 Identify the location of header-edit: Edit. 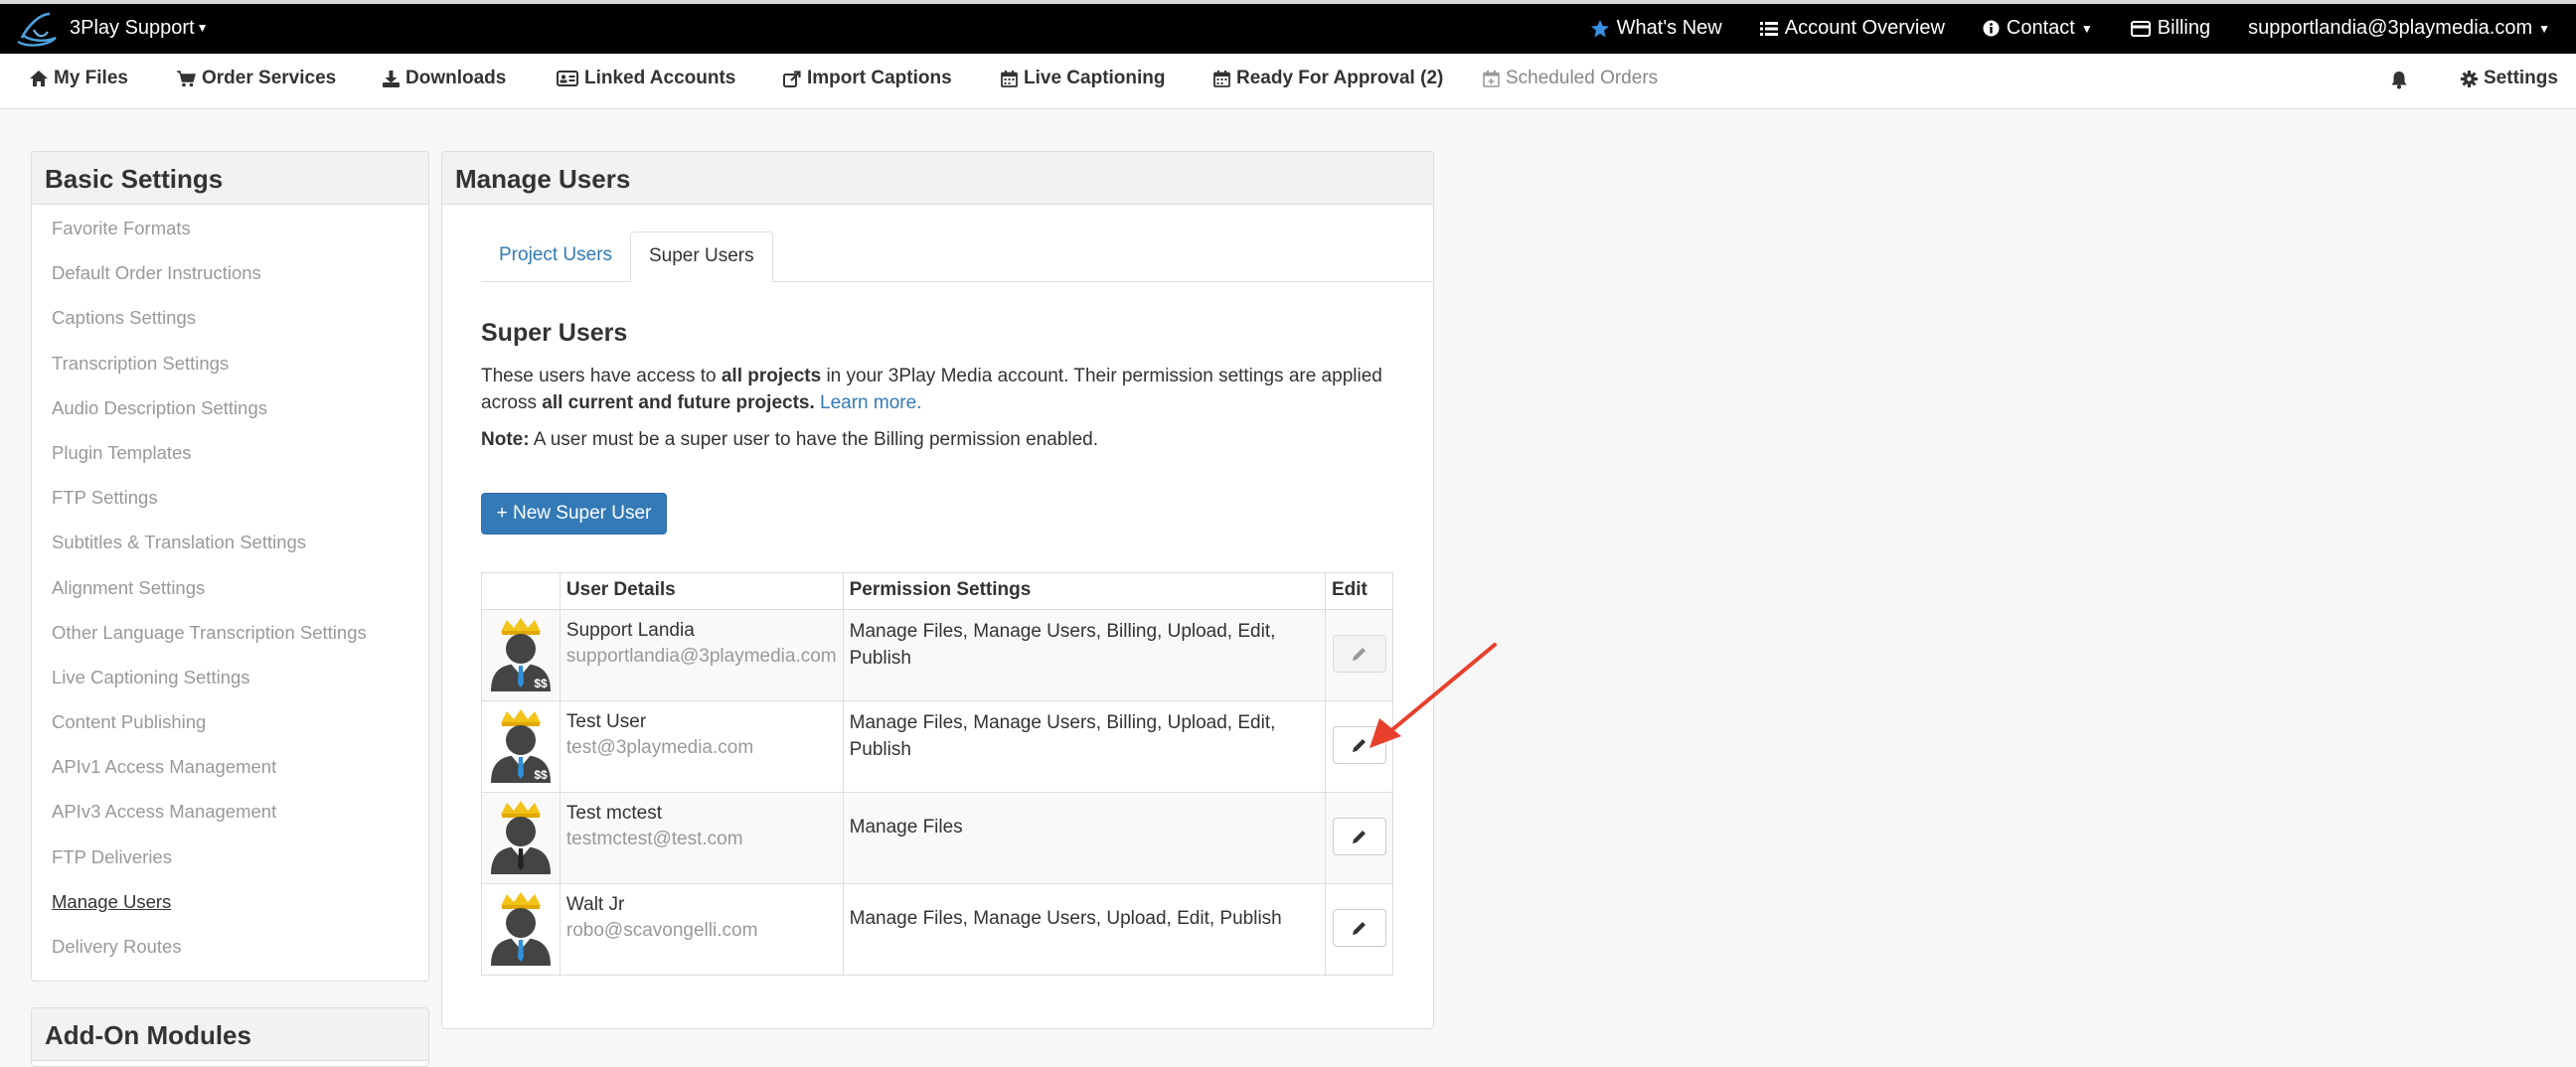
(1359, 591).